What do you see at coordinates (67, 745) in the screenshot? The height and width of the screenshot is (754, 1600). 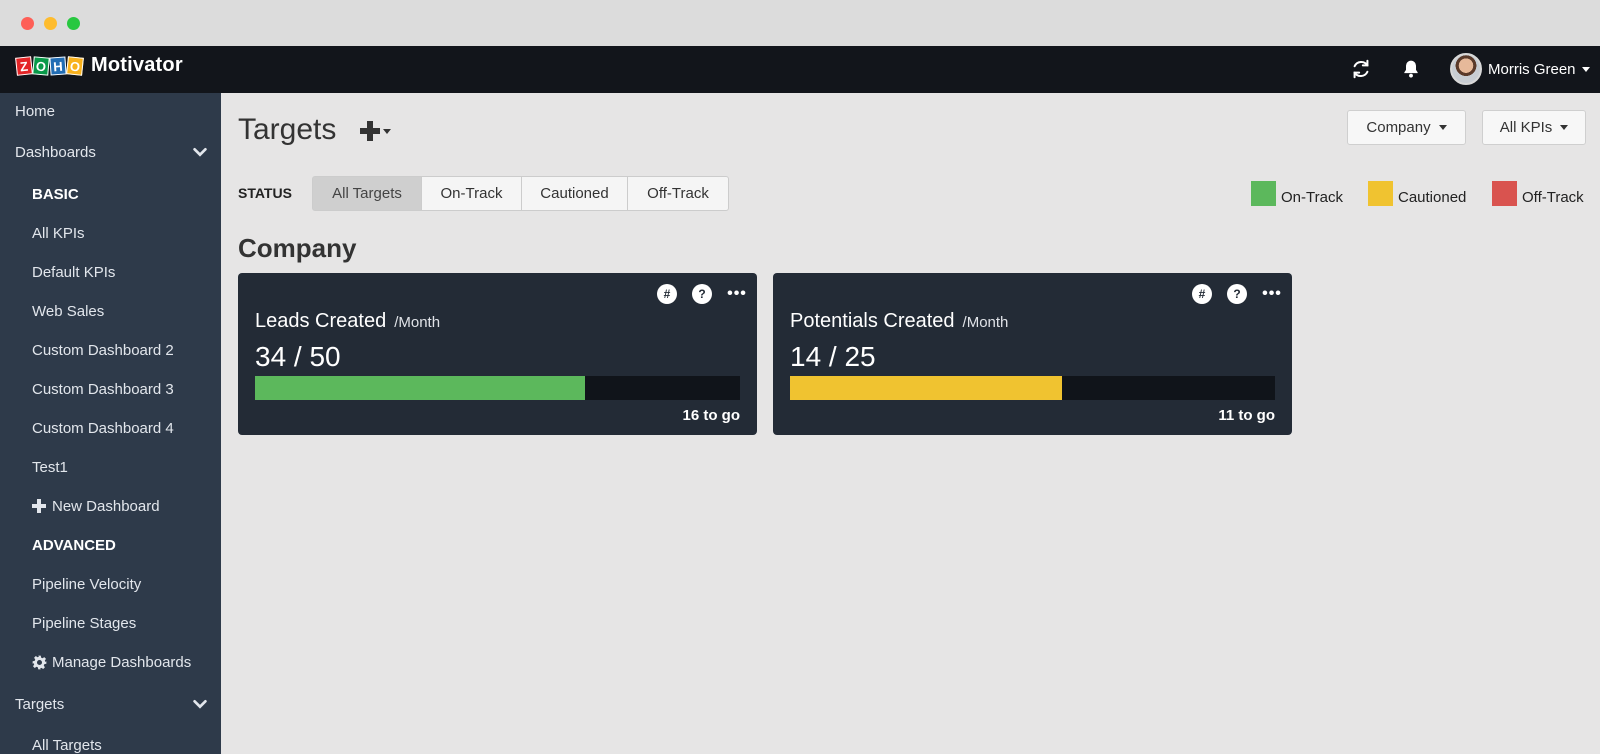 I see `sidebar-item-label: All Targets` at bounding box center [67, 745].